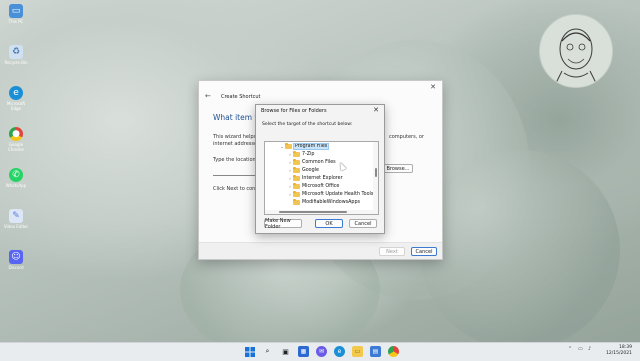  Describe the element at coordinates (308, 154) in the screenshot. I see `tree-item-label: 7-Zip` at that location.